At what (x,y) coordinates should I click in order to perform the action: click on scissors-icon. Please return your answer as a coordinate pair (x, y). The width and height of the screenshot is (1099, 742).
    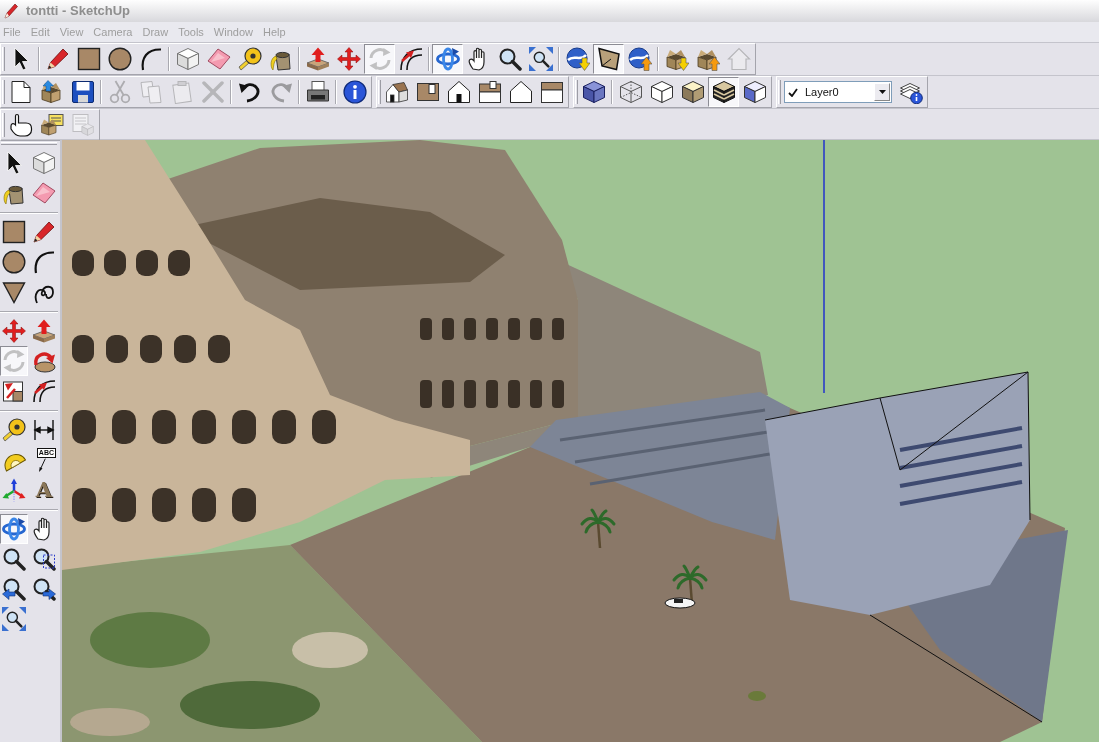
    Looking at the image, I should click on (119, 92).